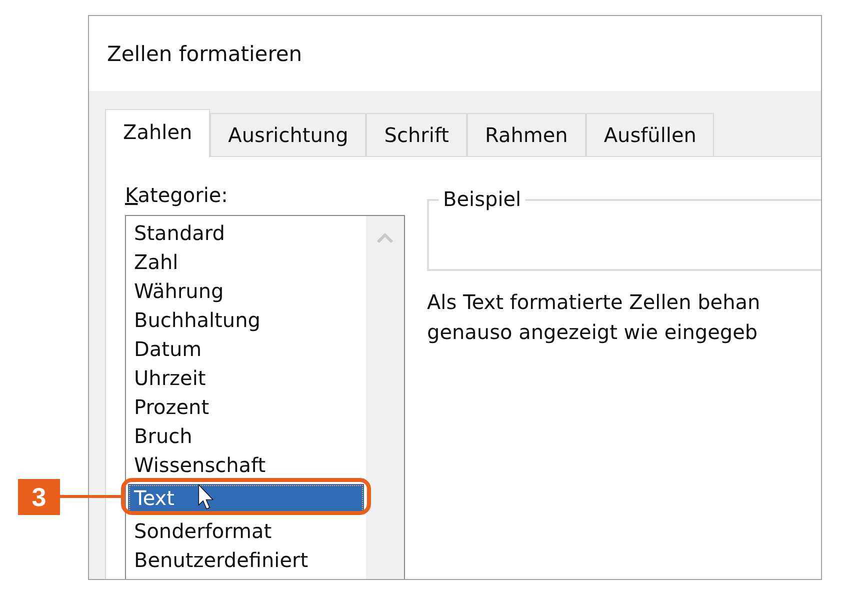 The width and height of the screenshot is (850, 604). I want to click on list-item: Text, so click(246, 498).